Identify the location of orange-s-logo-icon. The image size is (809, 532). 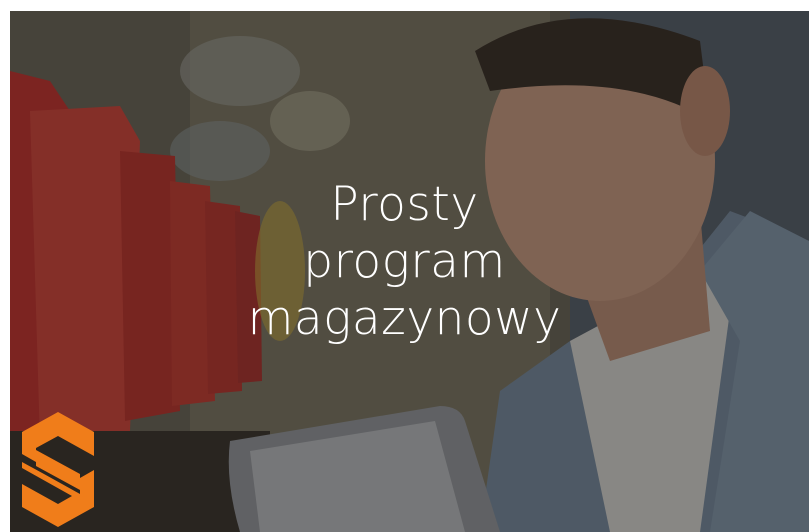
(58, 469).